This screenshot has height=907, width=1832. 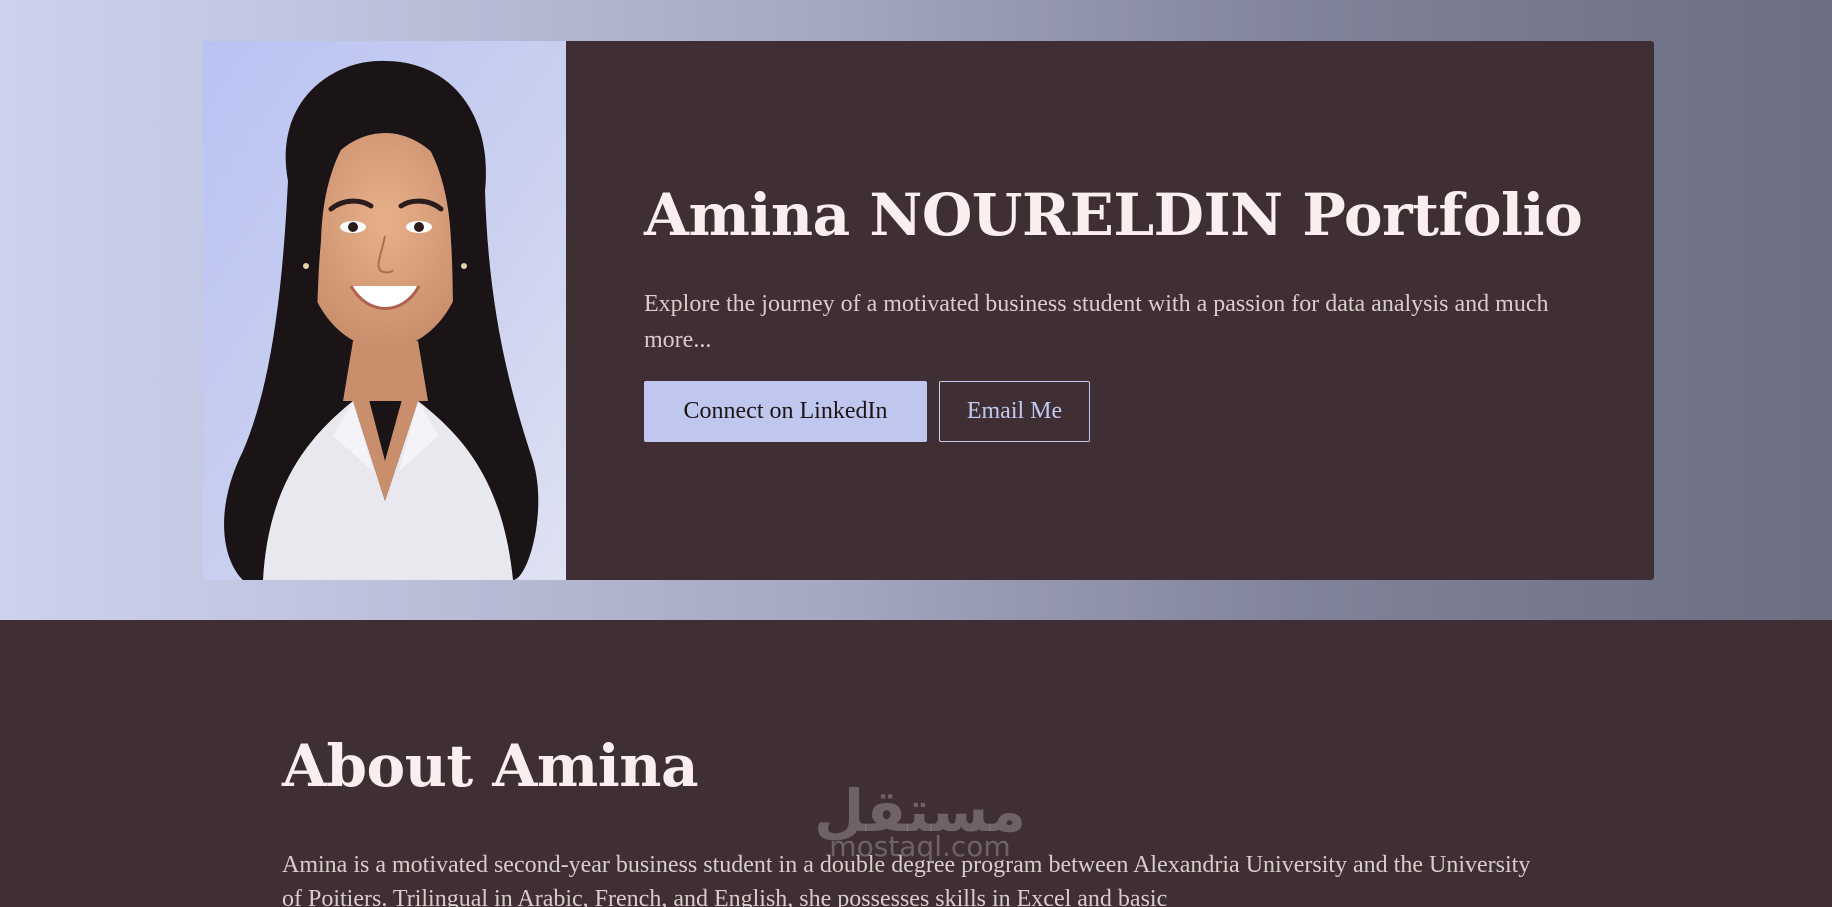 I want to click on connect-linkedin-button: Connect on LinkedIn, so click(x=785, y=411).